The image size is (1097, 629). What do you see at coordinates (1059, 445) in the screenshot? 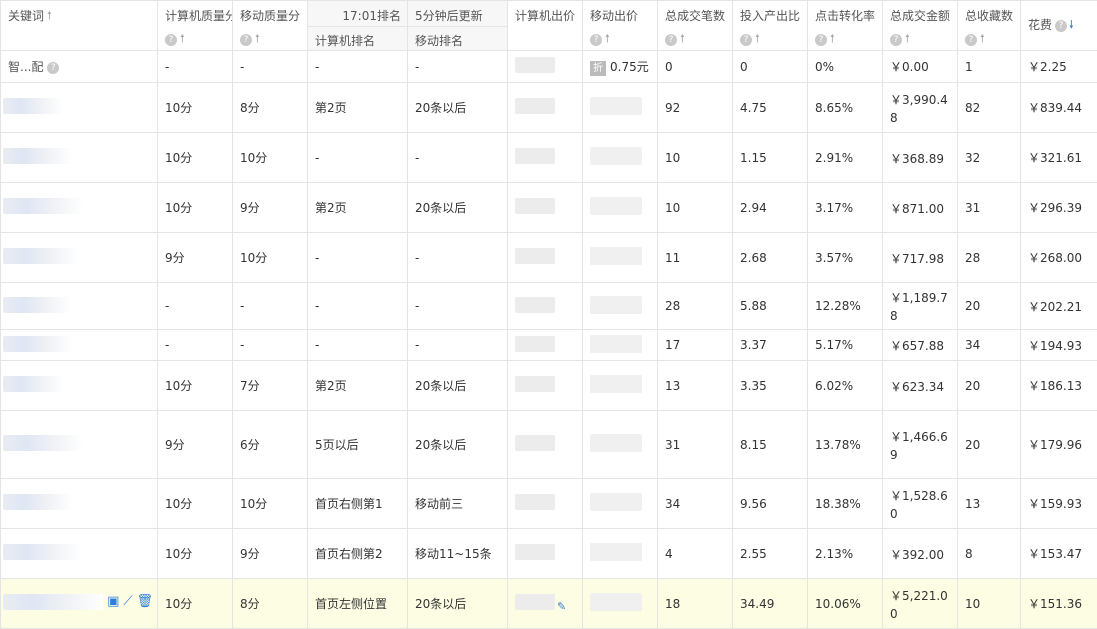
I see `cost-cell: ￥179.96` at bounding box center [1059, 445].